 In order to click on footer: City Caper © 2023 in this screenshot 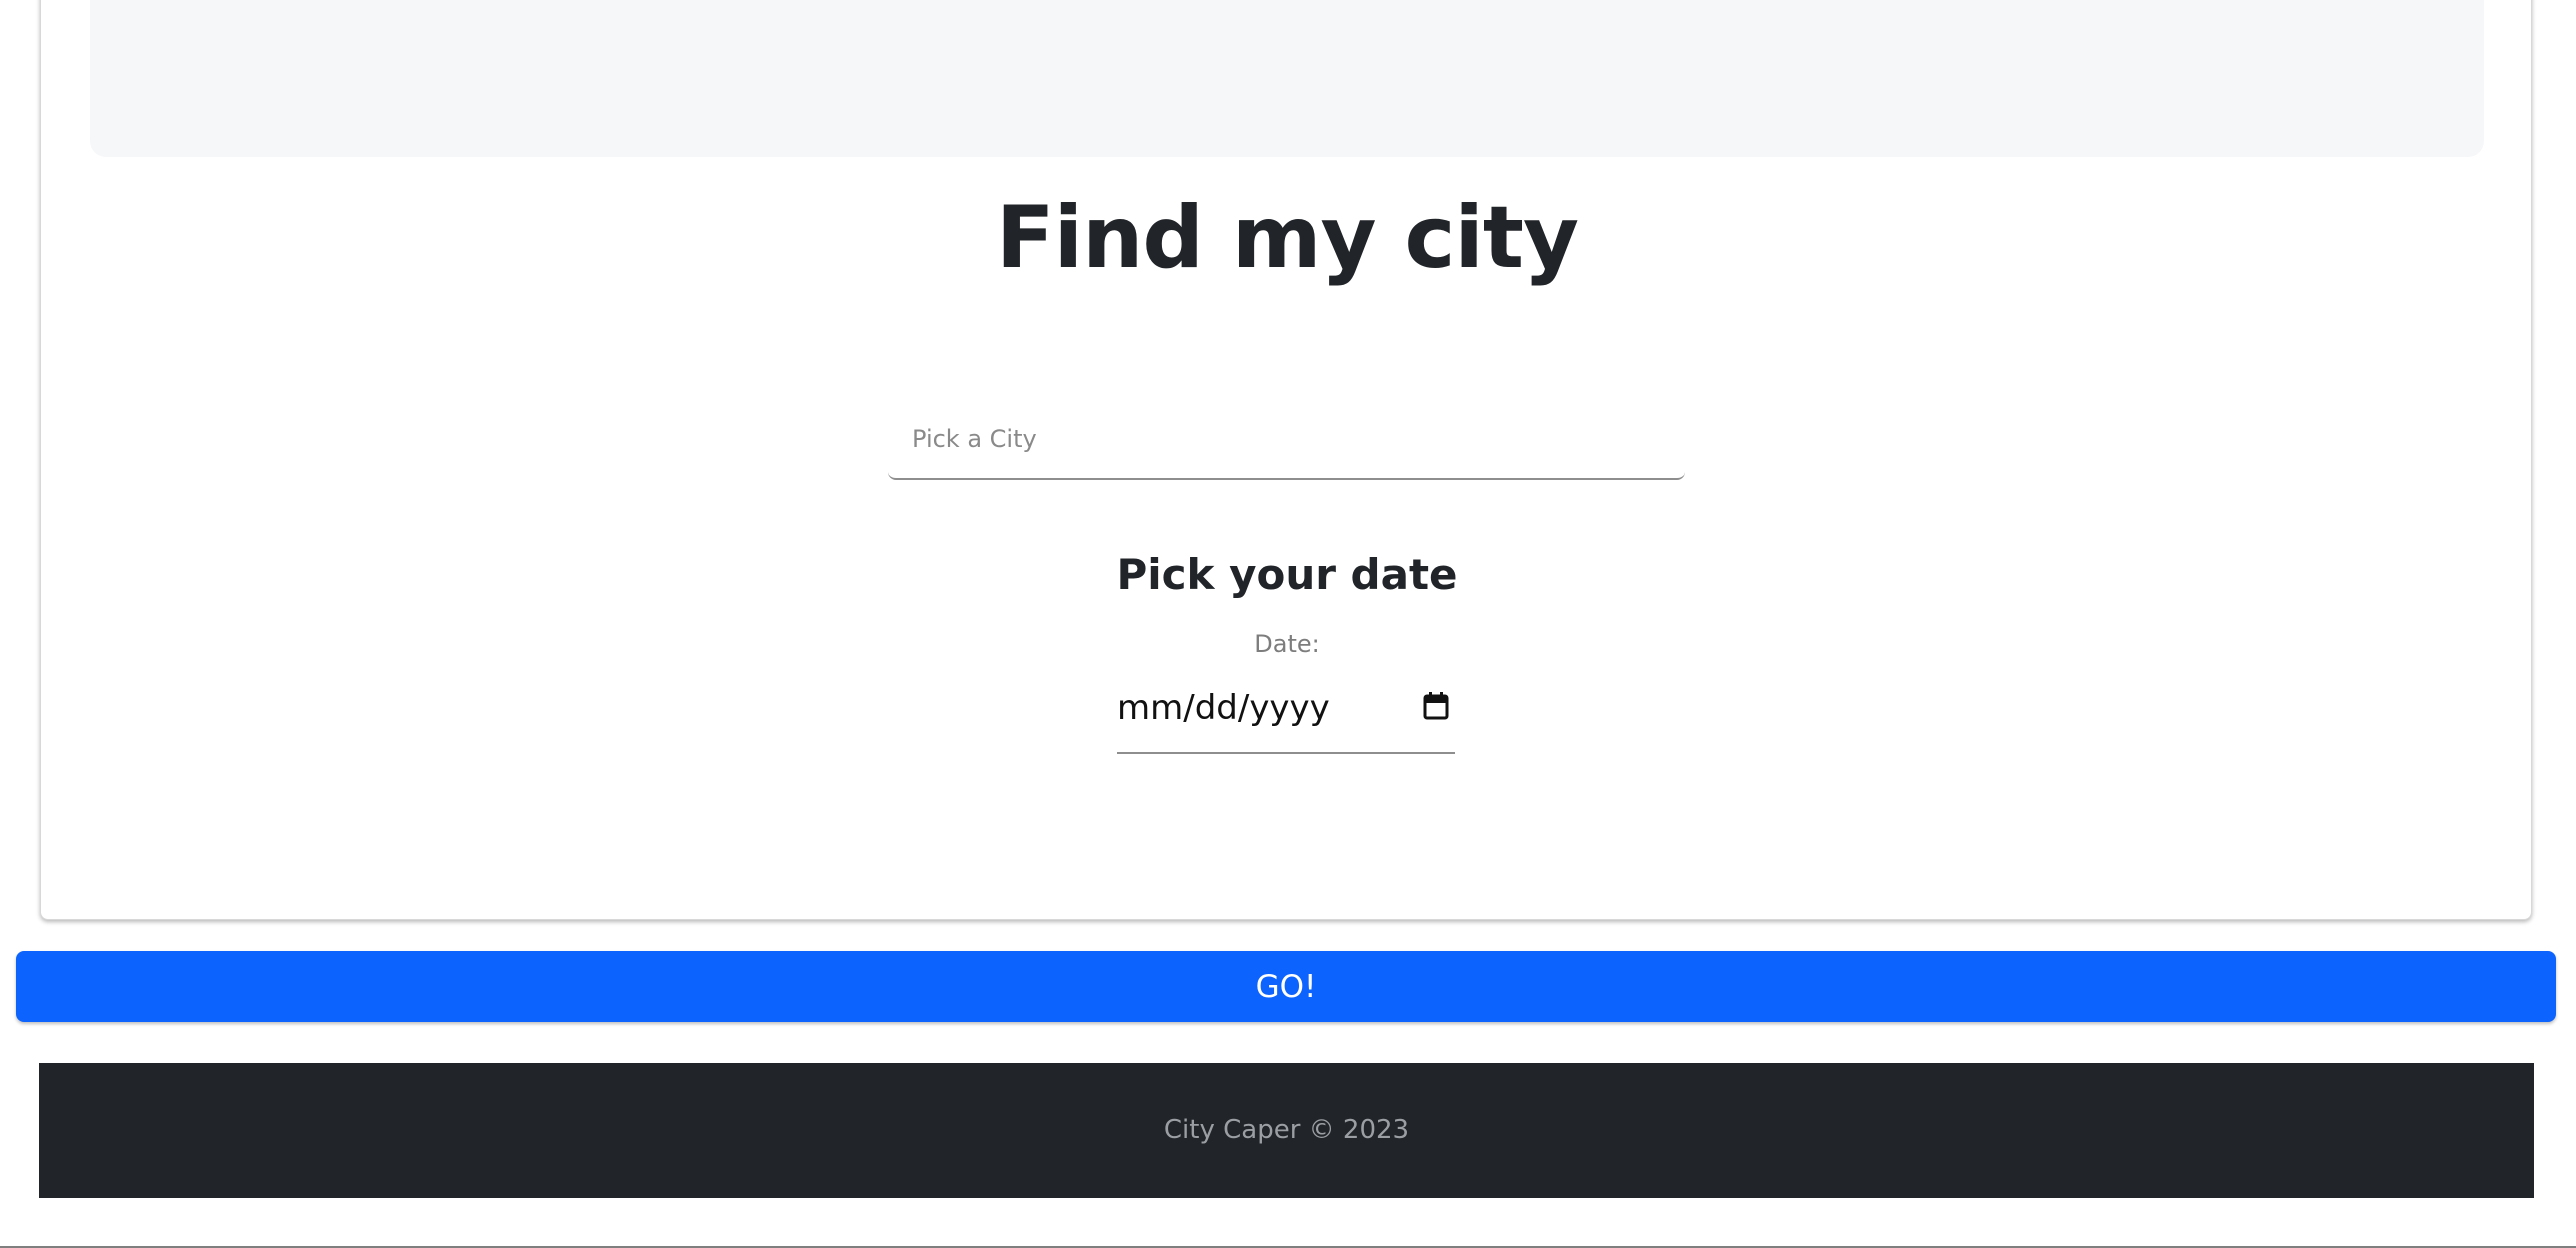, I will do `click(1286, 1130)`.